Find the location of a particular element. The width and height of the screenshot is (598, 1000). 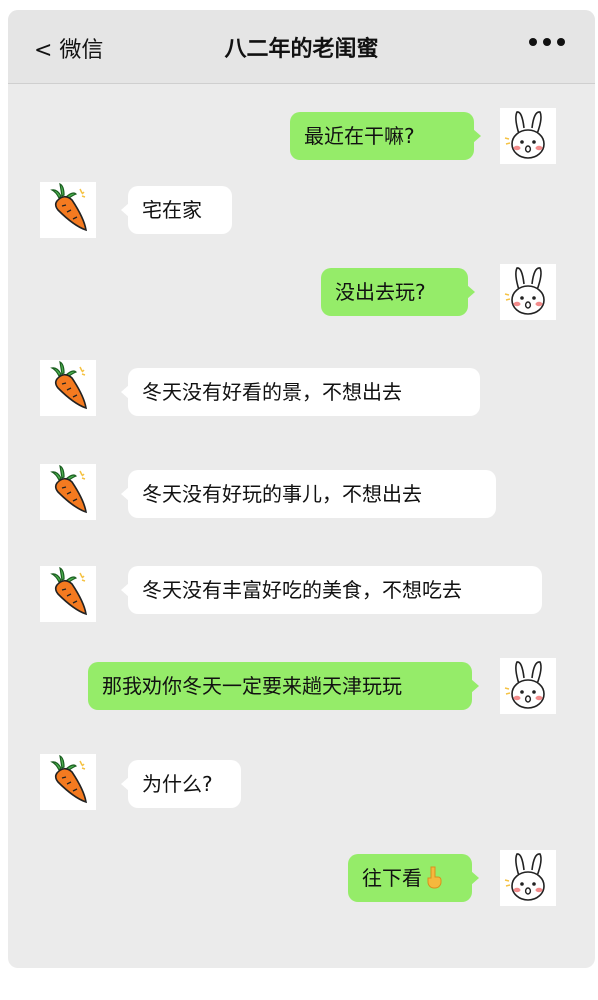

message-bubble-received: 宅在家 is located at coordinates (176, 210).